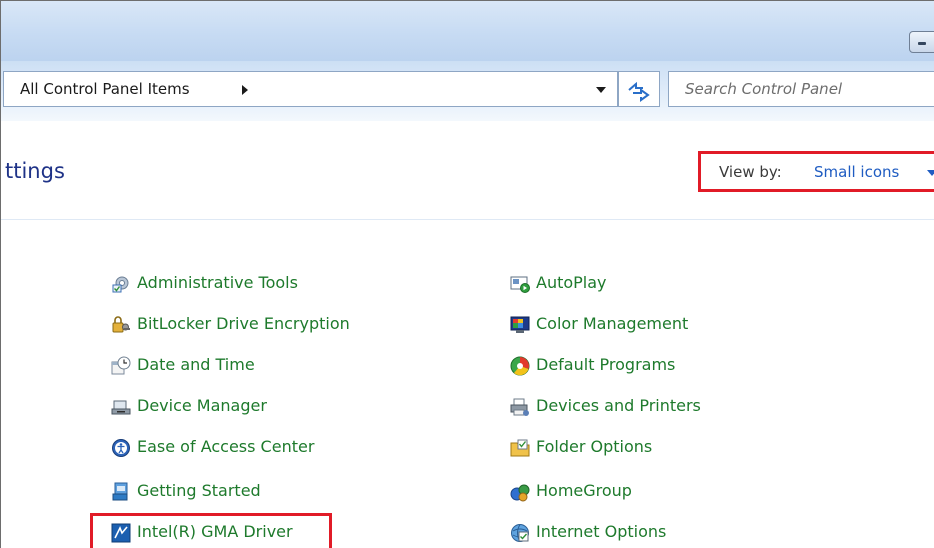 The height and width of the screenshot is (548, 934). I want to click on search-input, so click(801, 89).